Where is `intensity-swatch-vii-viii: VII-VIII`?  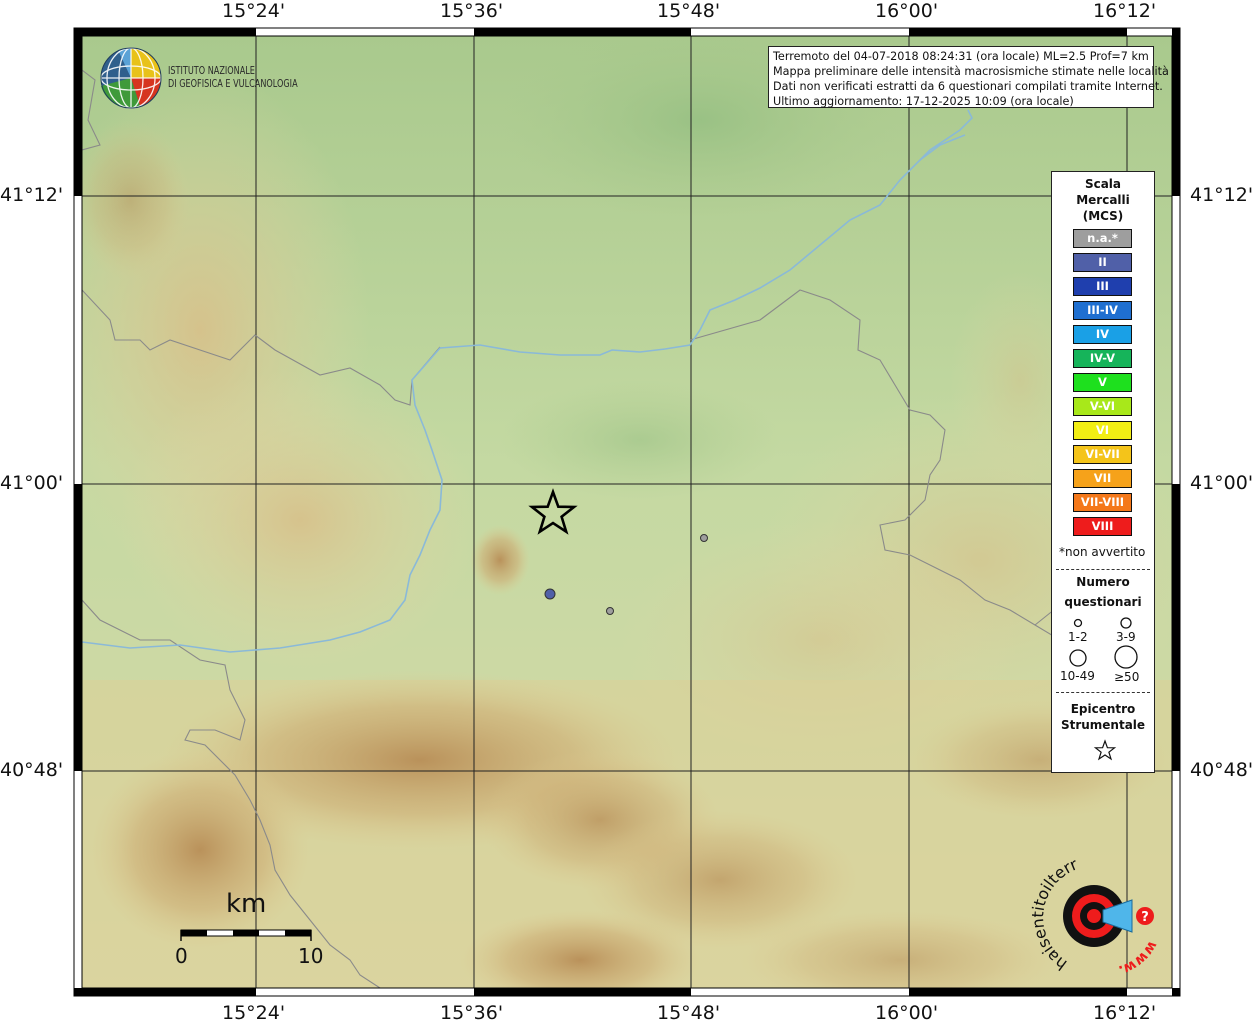 intensity-swatch-vii-viii: VII-VIII is located at coordinates (1102, 502).